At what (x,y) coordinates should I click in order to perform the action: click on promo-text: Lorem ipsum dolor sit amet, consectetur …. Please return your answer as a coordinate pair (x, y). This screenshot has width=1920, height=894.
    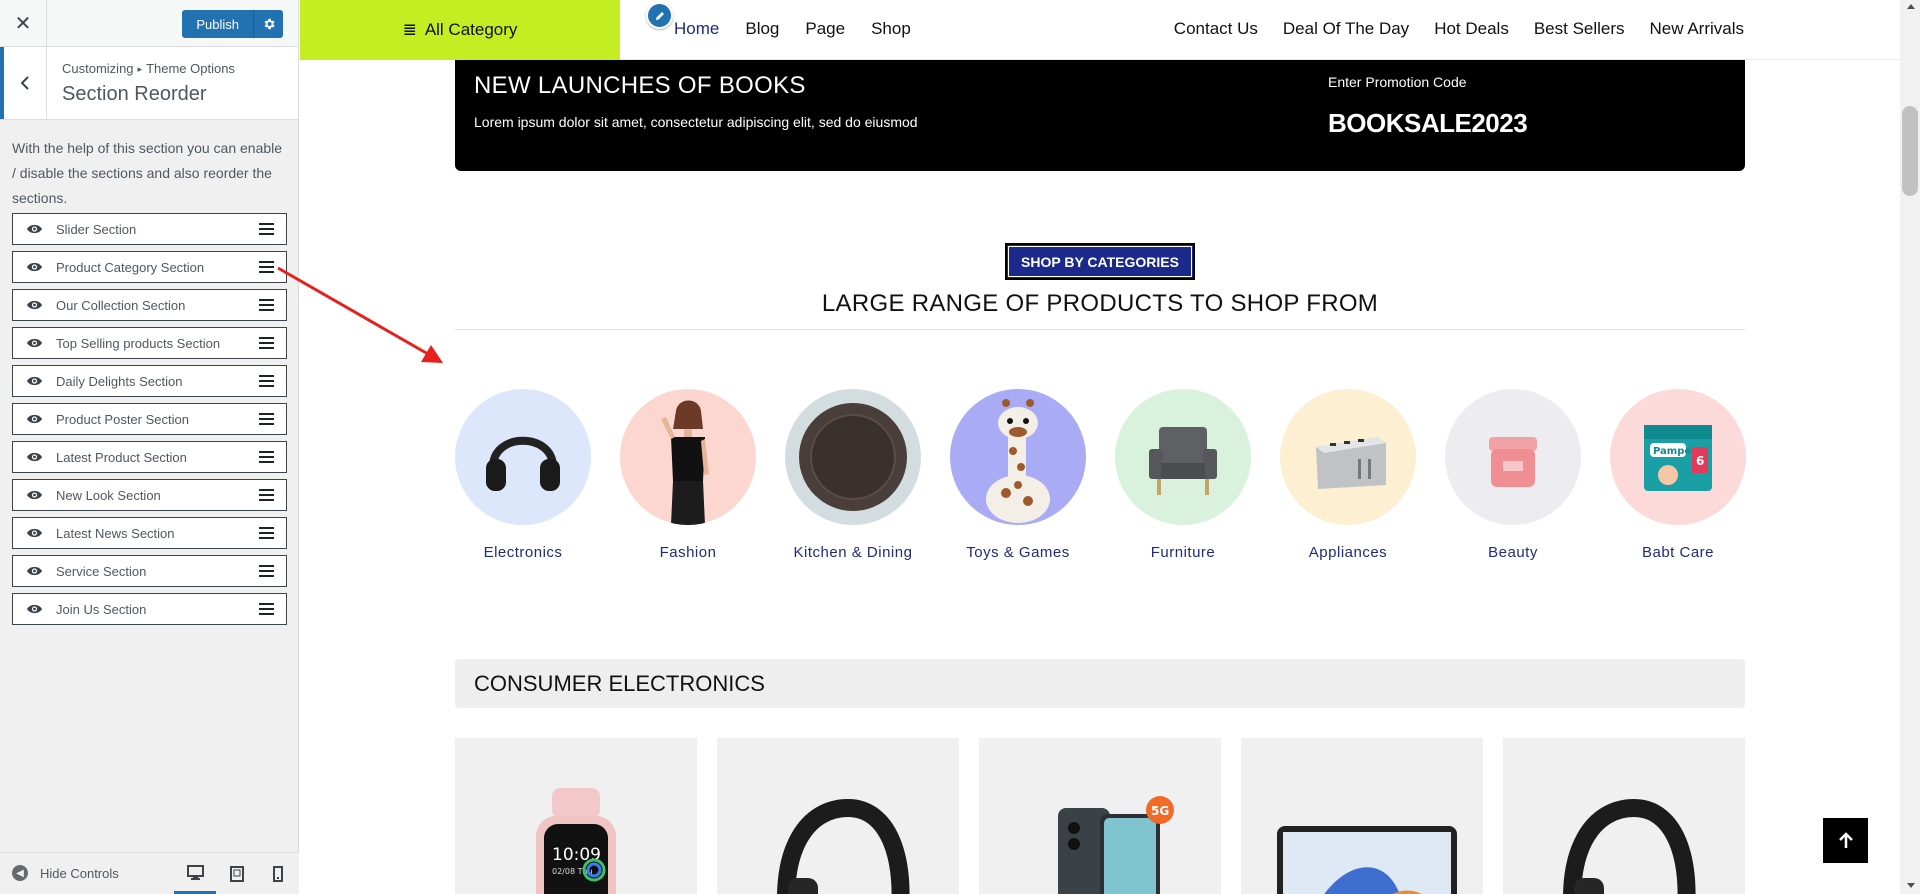
    Looking at the image, I should click on (696, 122).